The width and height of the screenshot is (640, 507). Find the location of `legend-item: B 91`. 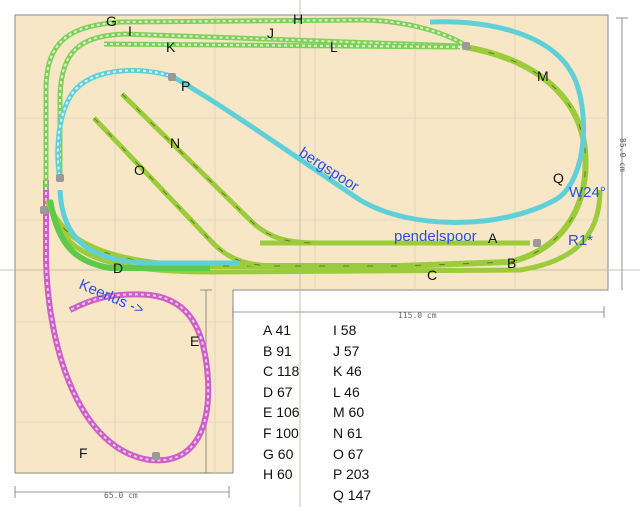

legend-item: B 91 is located at coordinates (277, 350).